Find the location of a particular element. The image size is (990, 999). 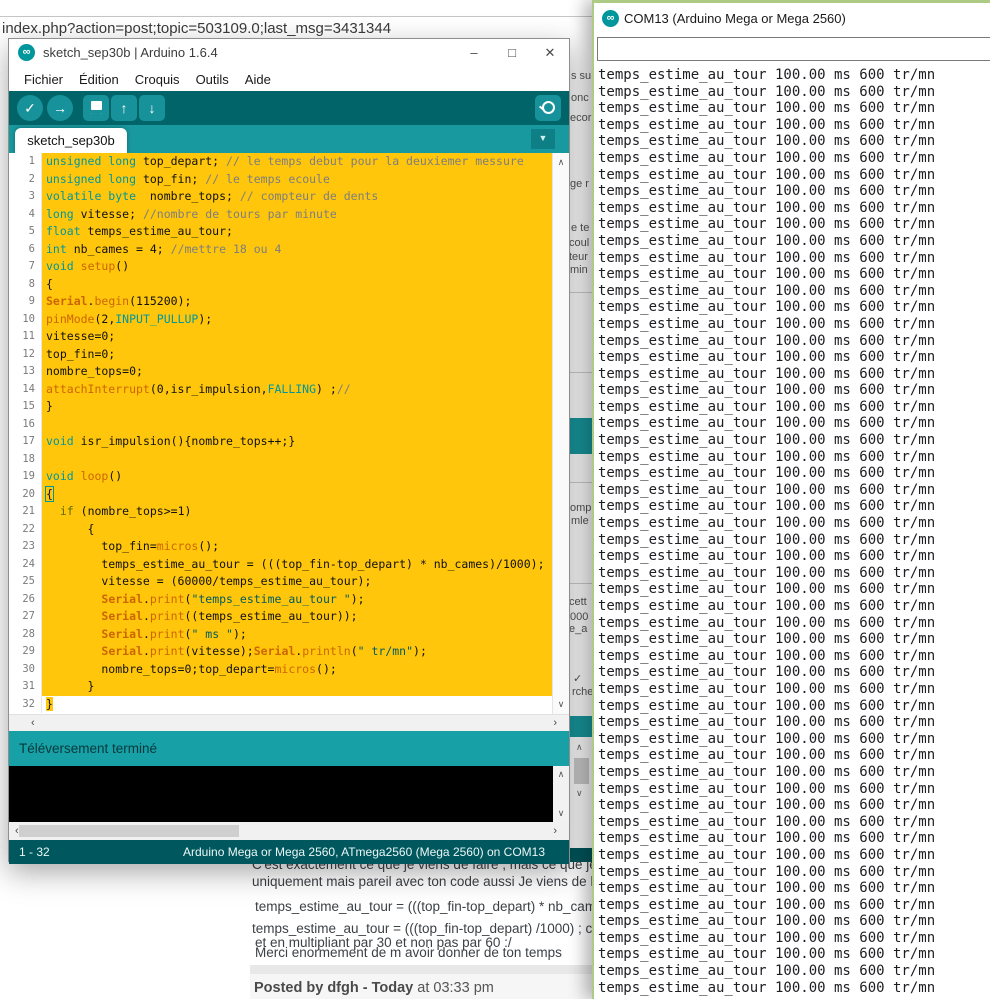

line-number: 10 is located at coordinates (25, 319).